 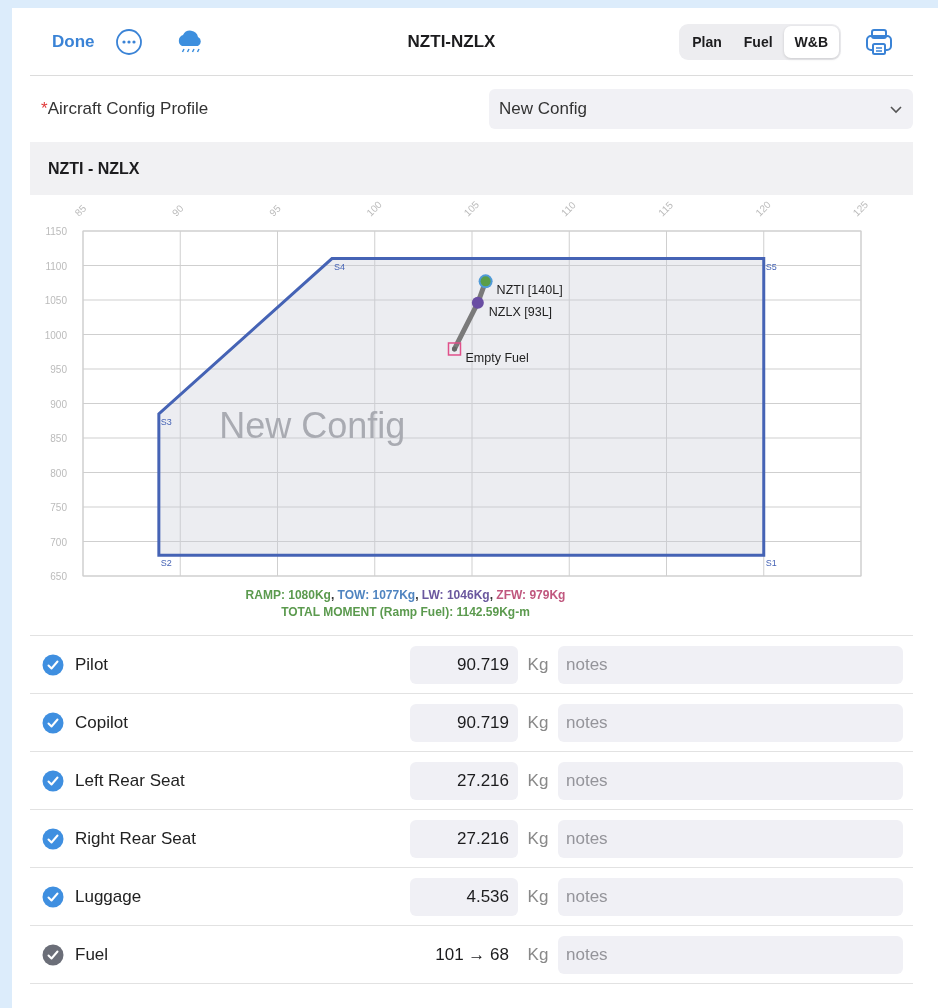 I want to click on axis-tick-label: 800, so click(x=58, y=473).